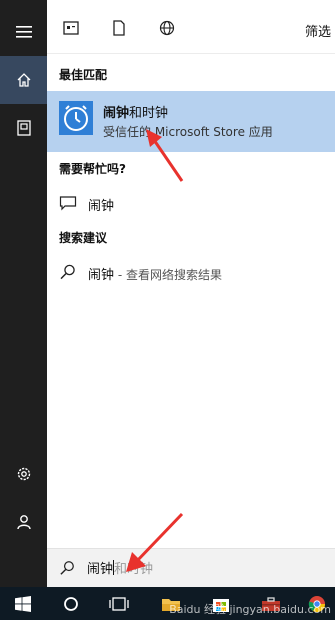 This screenshot has width=335, height=620. I want to click on notebook-icon, so click(23, 128).